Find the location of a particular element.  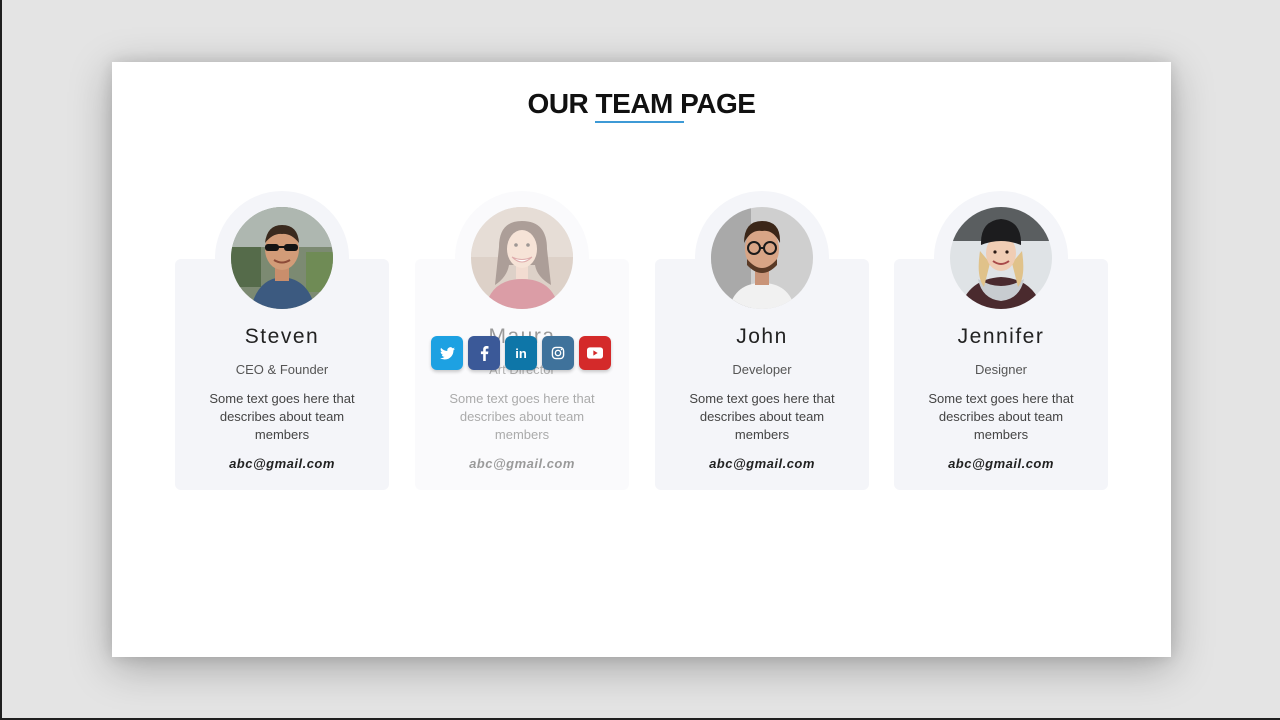

instagram-button is located at coordinates (558, 353).